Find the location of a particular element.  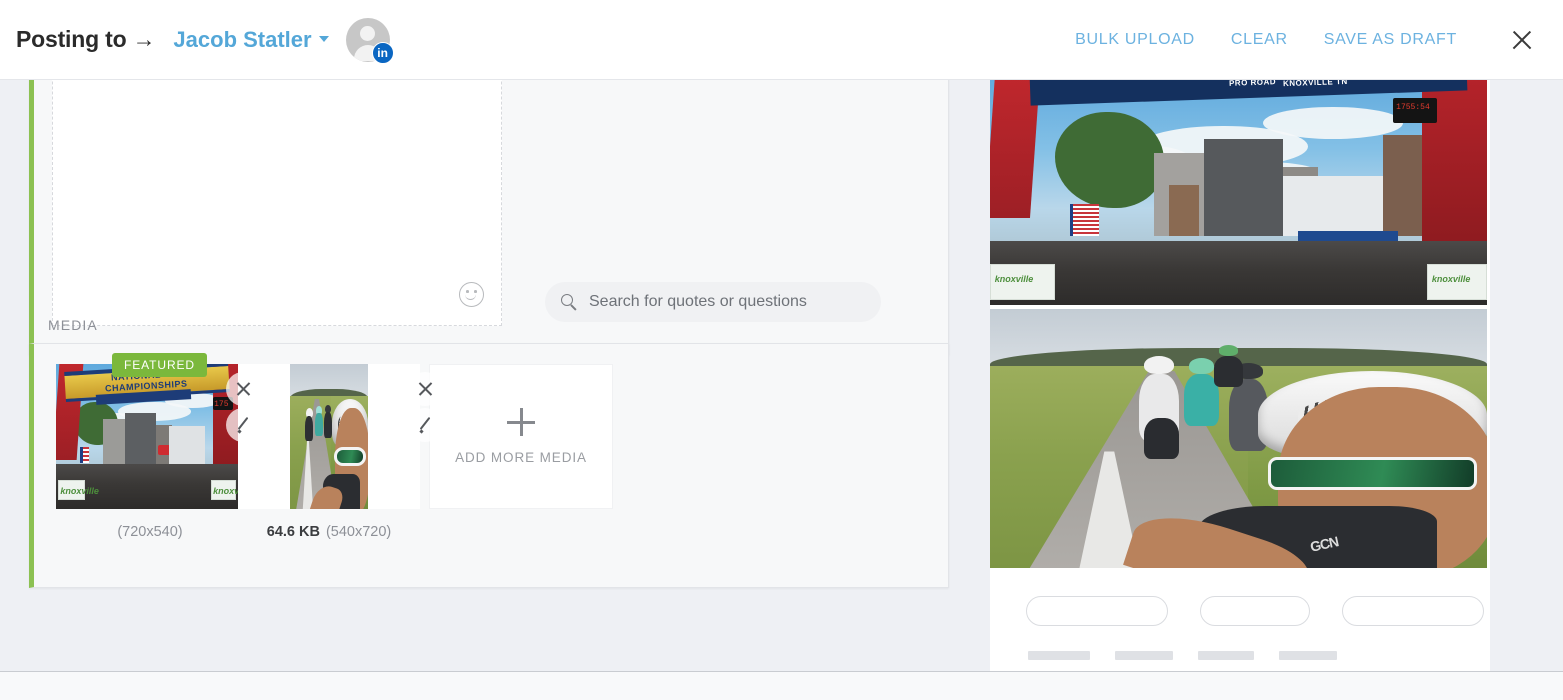

emoji-eye-left is located at coordinates (467, 291).